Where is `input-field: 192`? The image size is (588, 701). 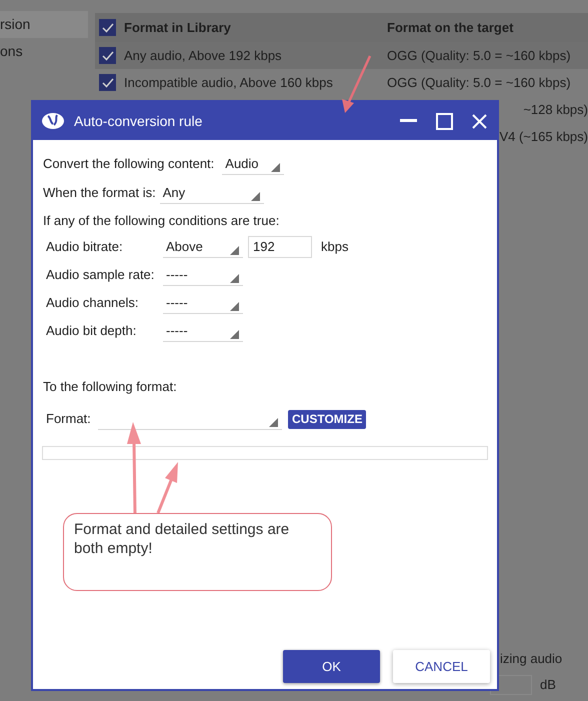
input-field: 192 is located at coordinates (280, 247).